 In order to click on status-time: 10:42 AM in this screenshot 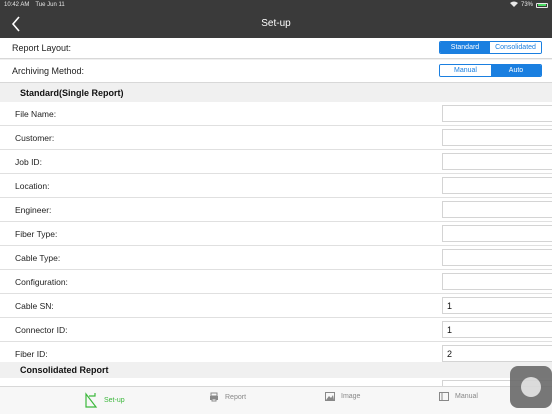, I will do `click(17, 5)`.